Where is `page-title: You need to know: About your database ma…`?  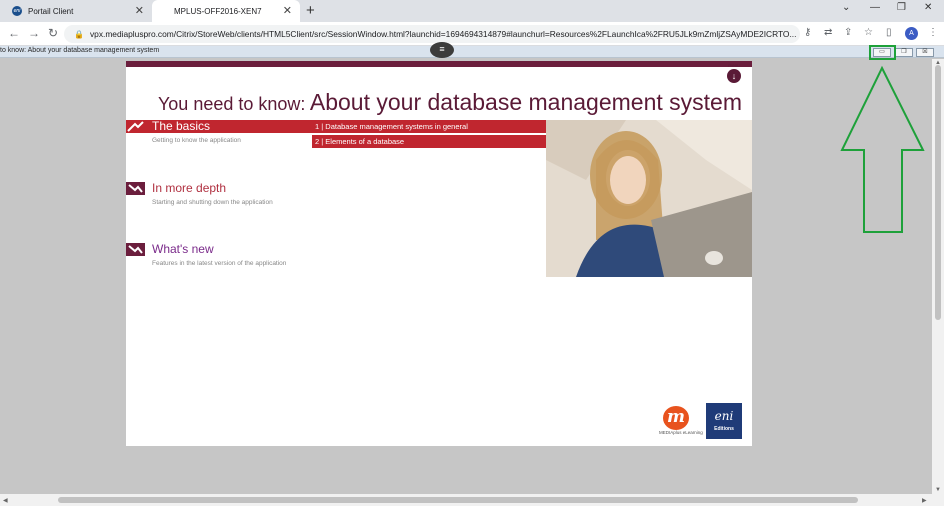 page-title: You need to know: About your database ma… is located at coordinates (450, 102).